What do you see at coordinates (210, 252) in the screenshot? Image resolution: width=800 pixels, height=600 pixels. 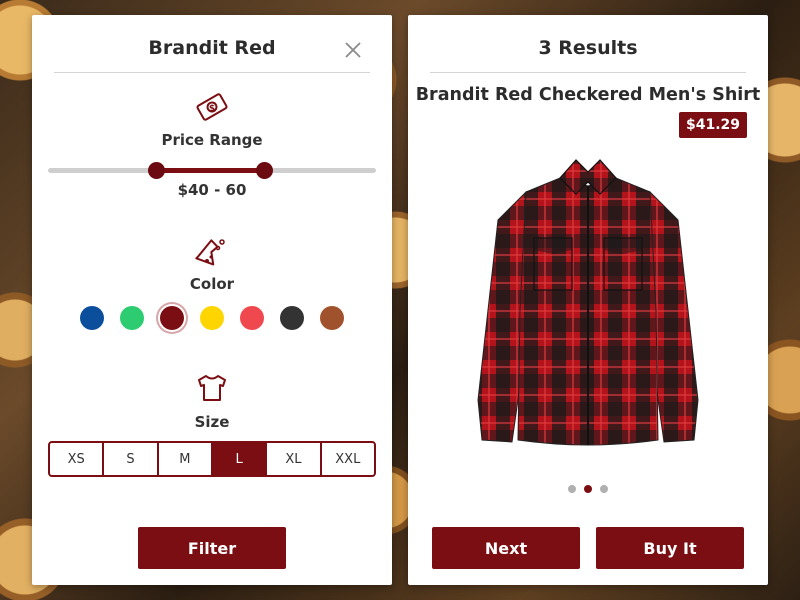 I see `color-flask-icon` at bounding box center [210, 252].